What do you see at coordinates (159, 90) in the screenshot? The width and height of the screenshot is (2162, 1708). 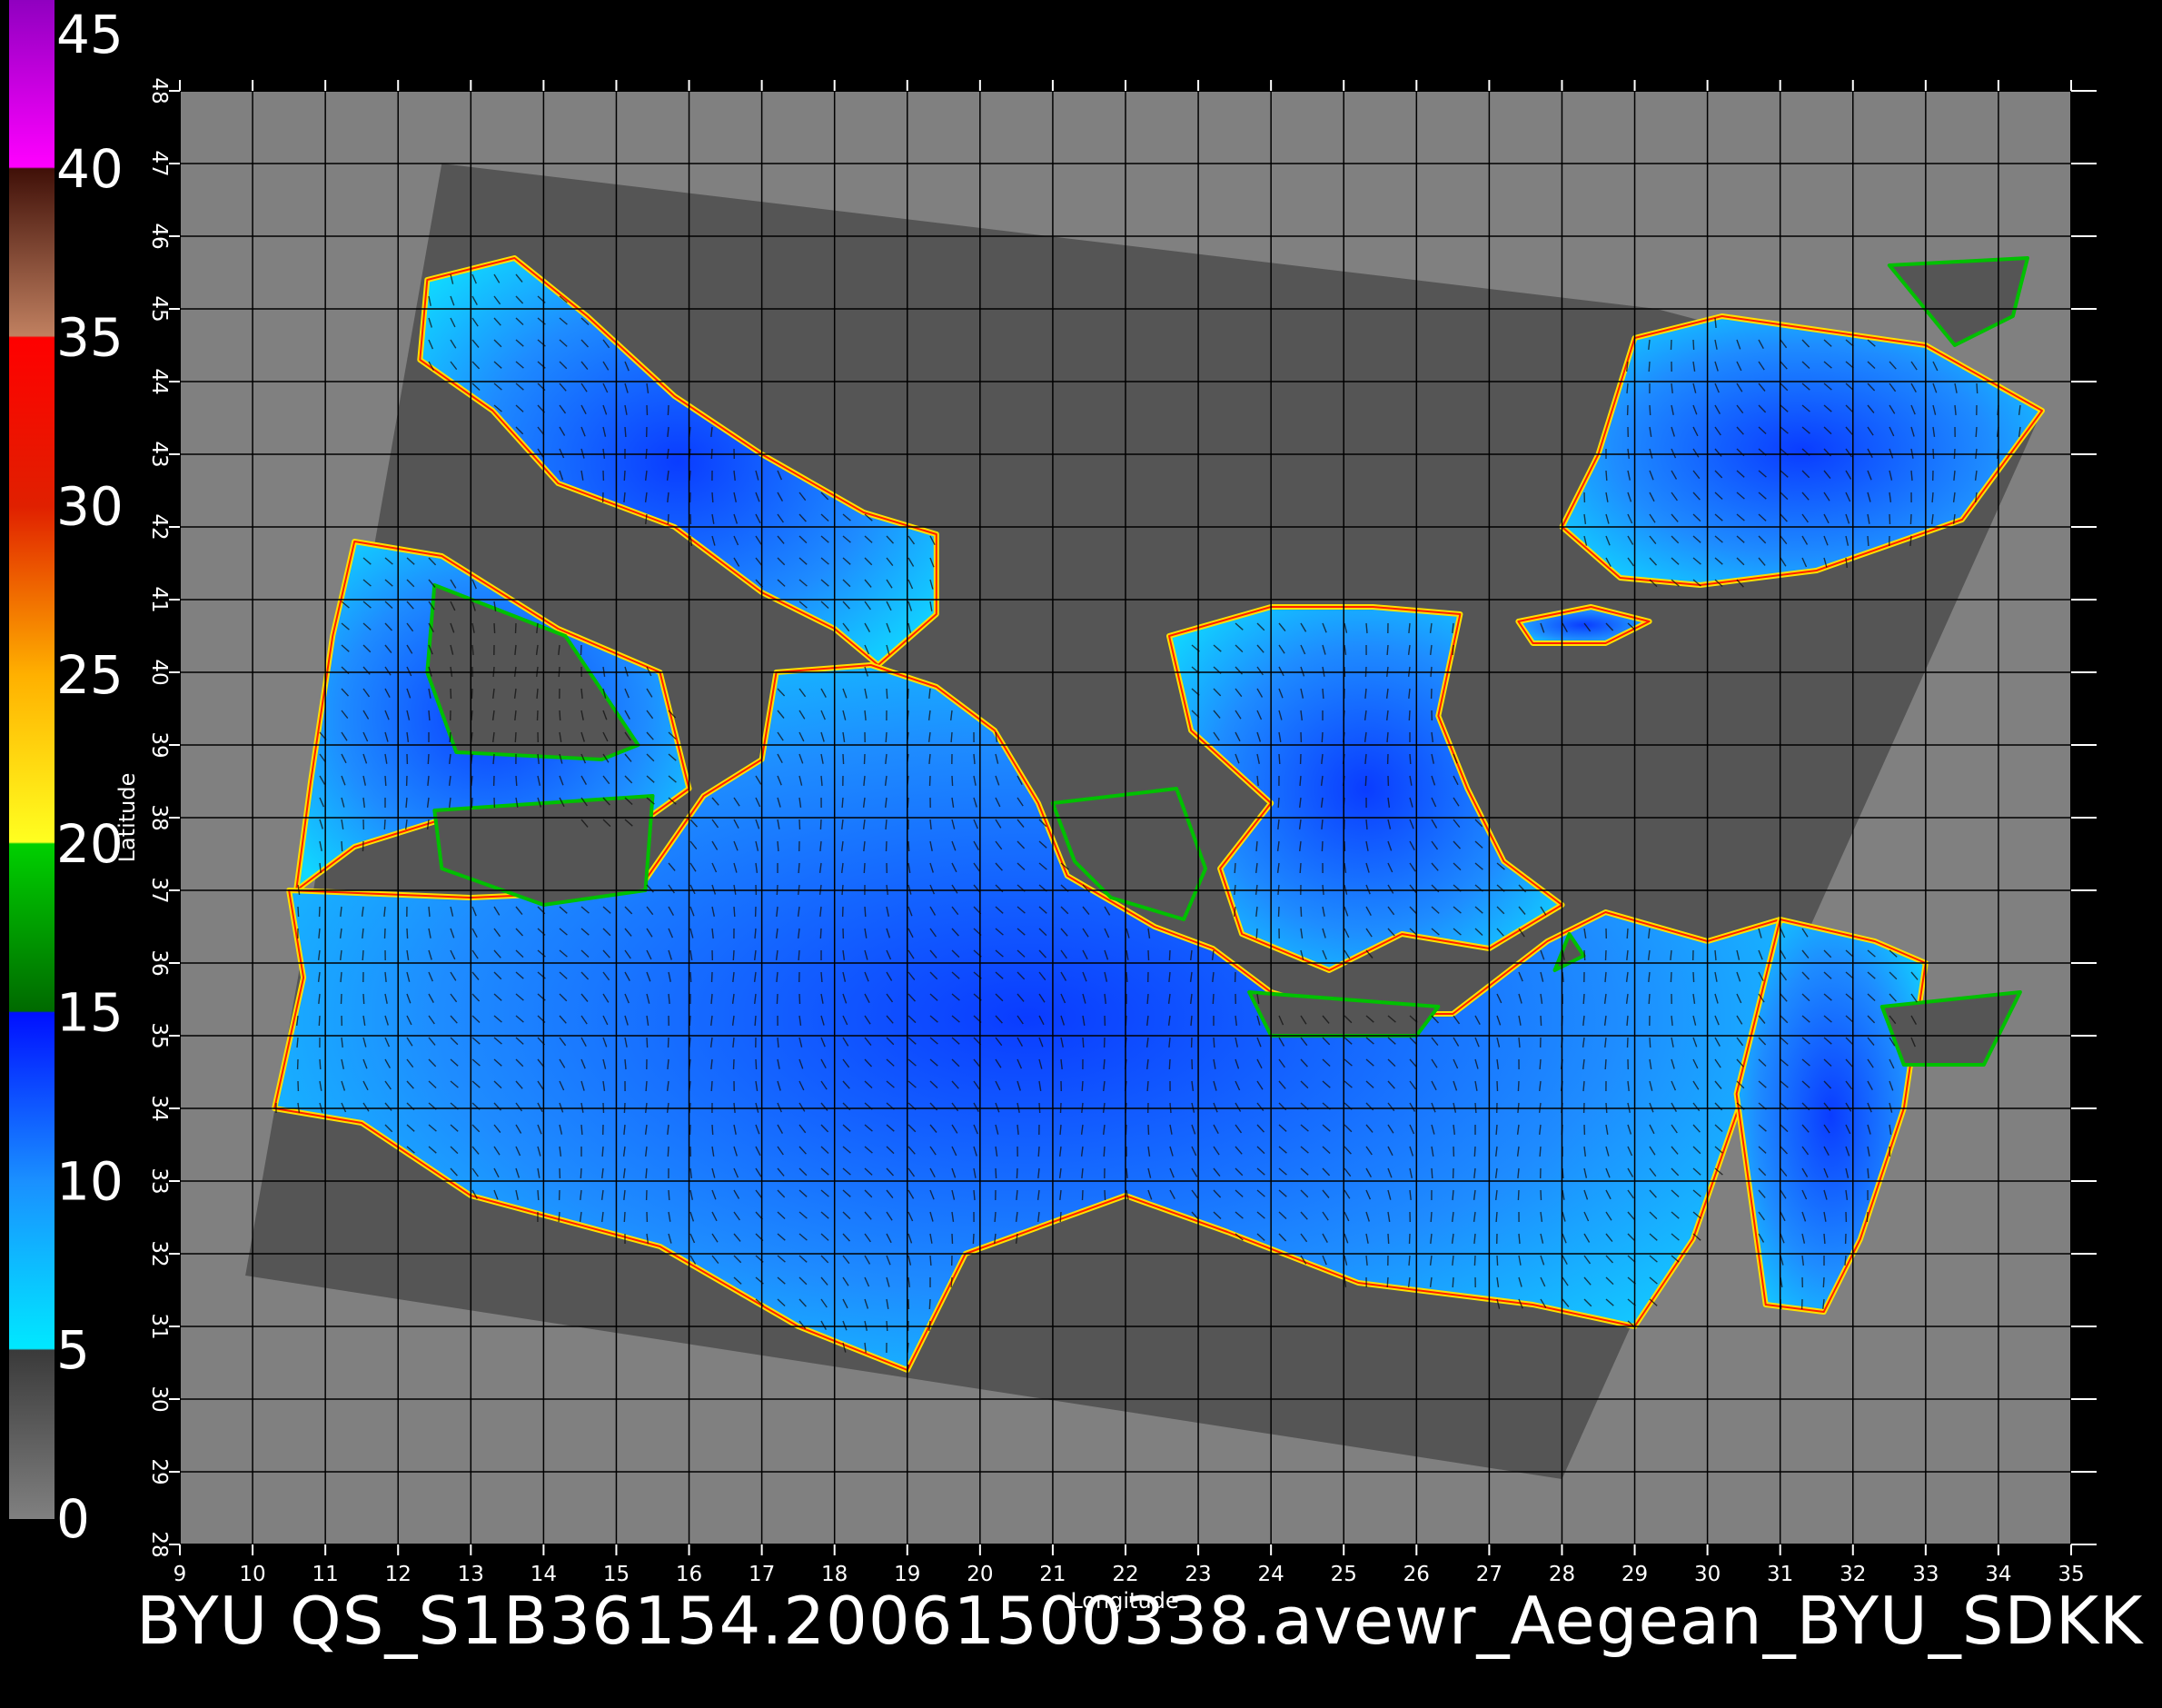 I see `y-tick-label: 48` at bounding box center [159, 90].